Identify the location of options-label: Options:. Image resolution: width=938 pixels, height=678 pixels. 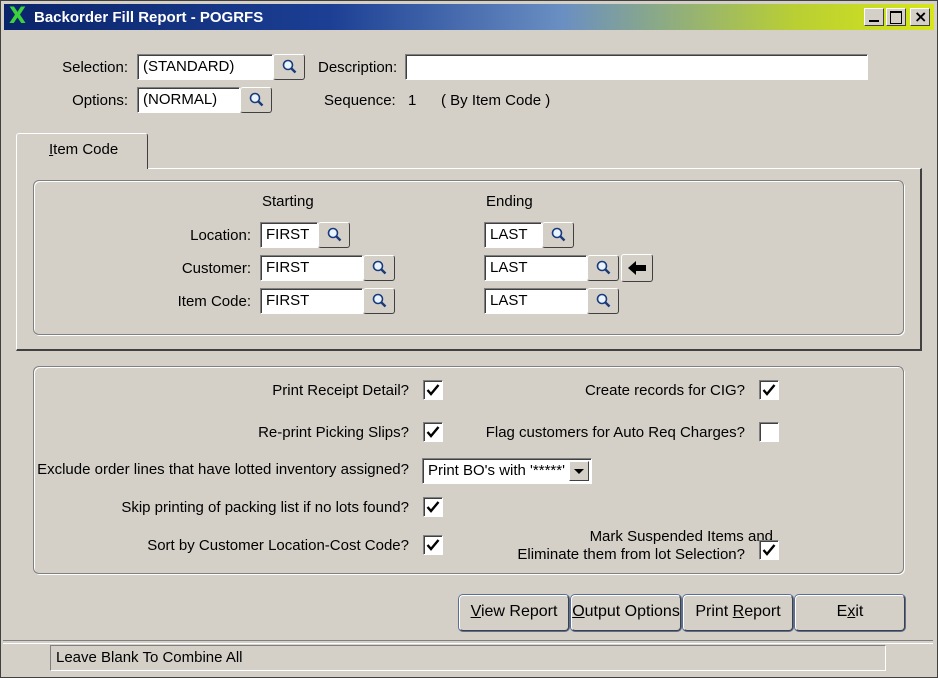
(100, 100).